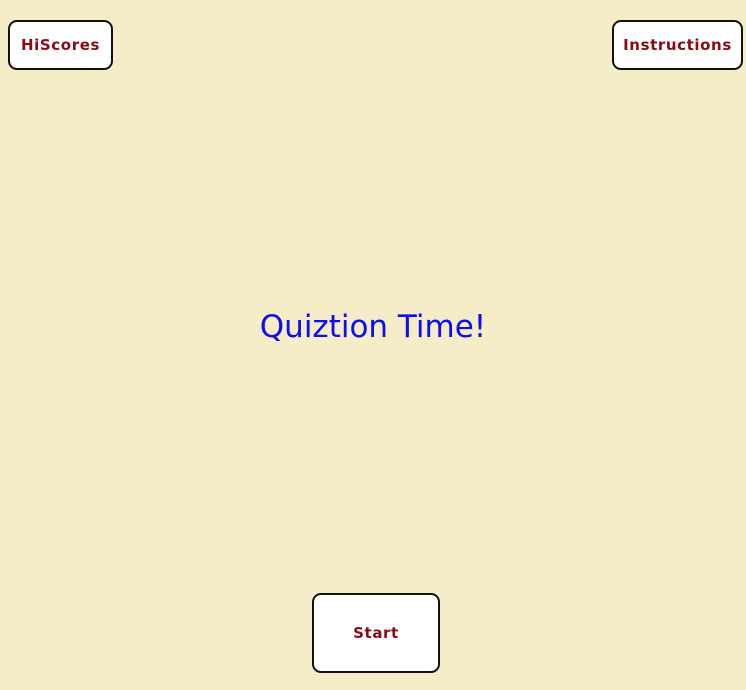 The image size is (746, 690). Describe the element at coordinates (373, 327) in the screenshot. I see `page-title: Quiztion Time!` at that location.